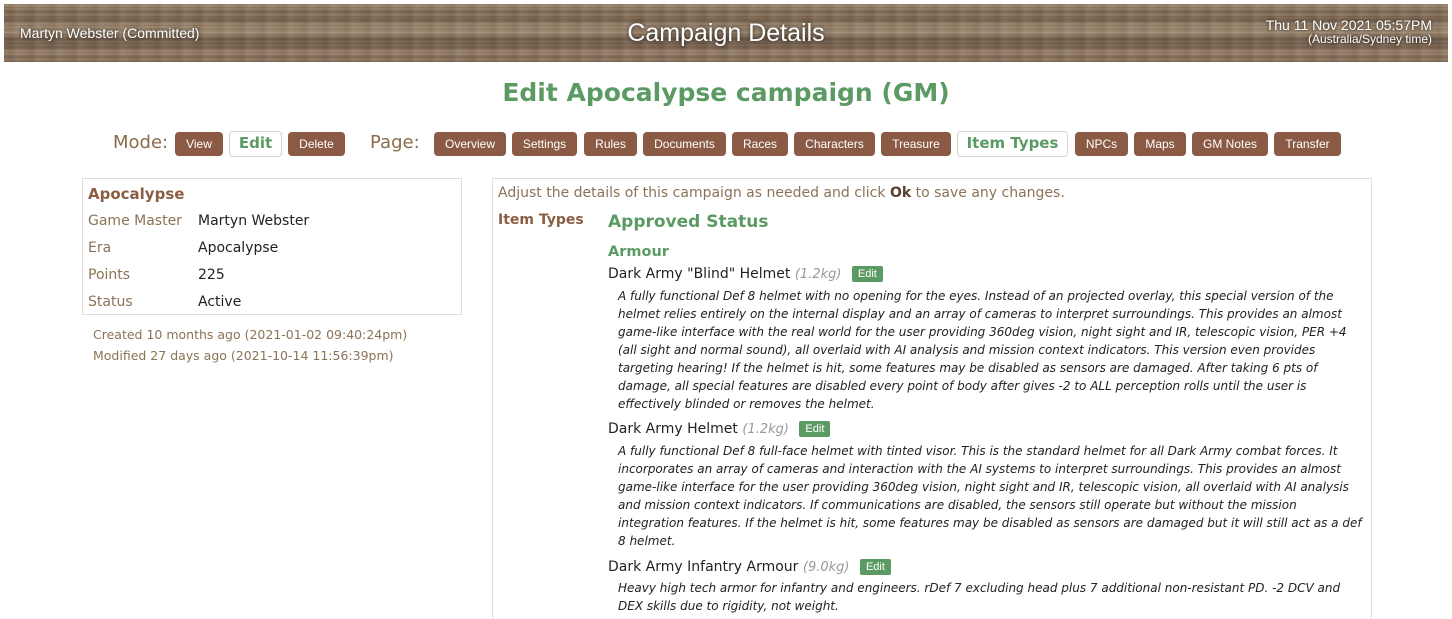  What do you see at coordinates (1012, 144) in the screenshot?
I see `tab-item-types: Item Types` at bounding box center [1012, 144].